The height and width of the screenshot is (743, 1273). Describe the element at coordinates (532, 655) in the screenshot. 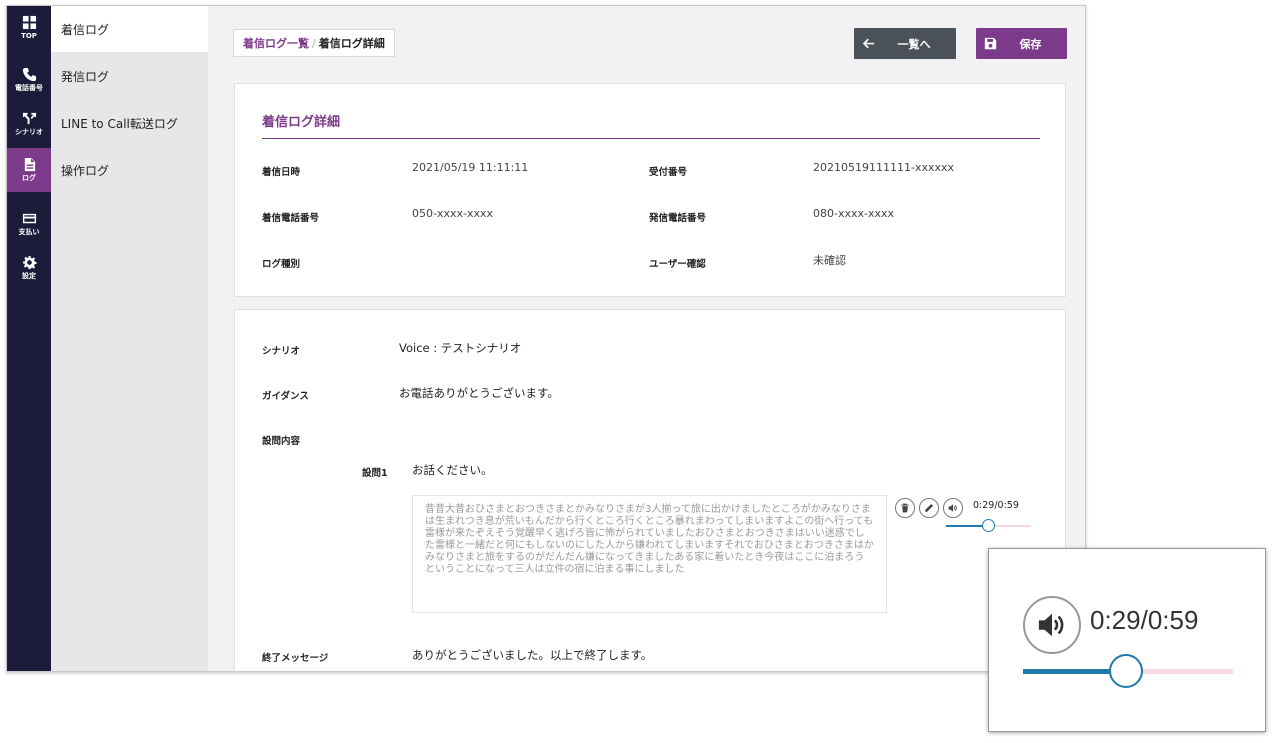

I see `end-message-value: ありがとうございました。以上で終了します。` at that location.